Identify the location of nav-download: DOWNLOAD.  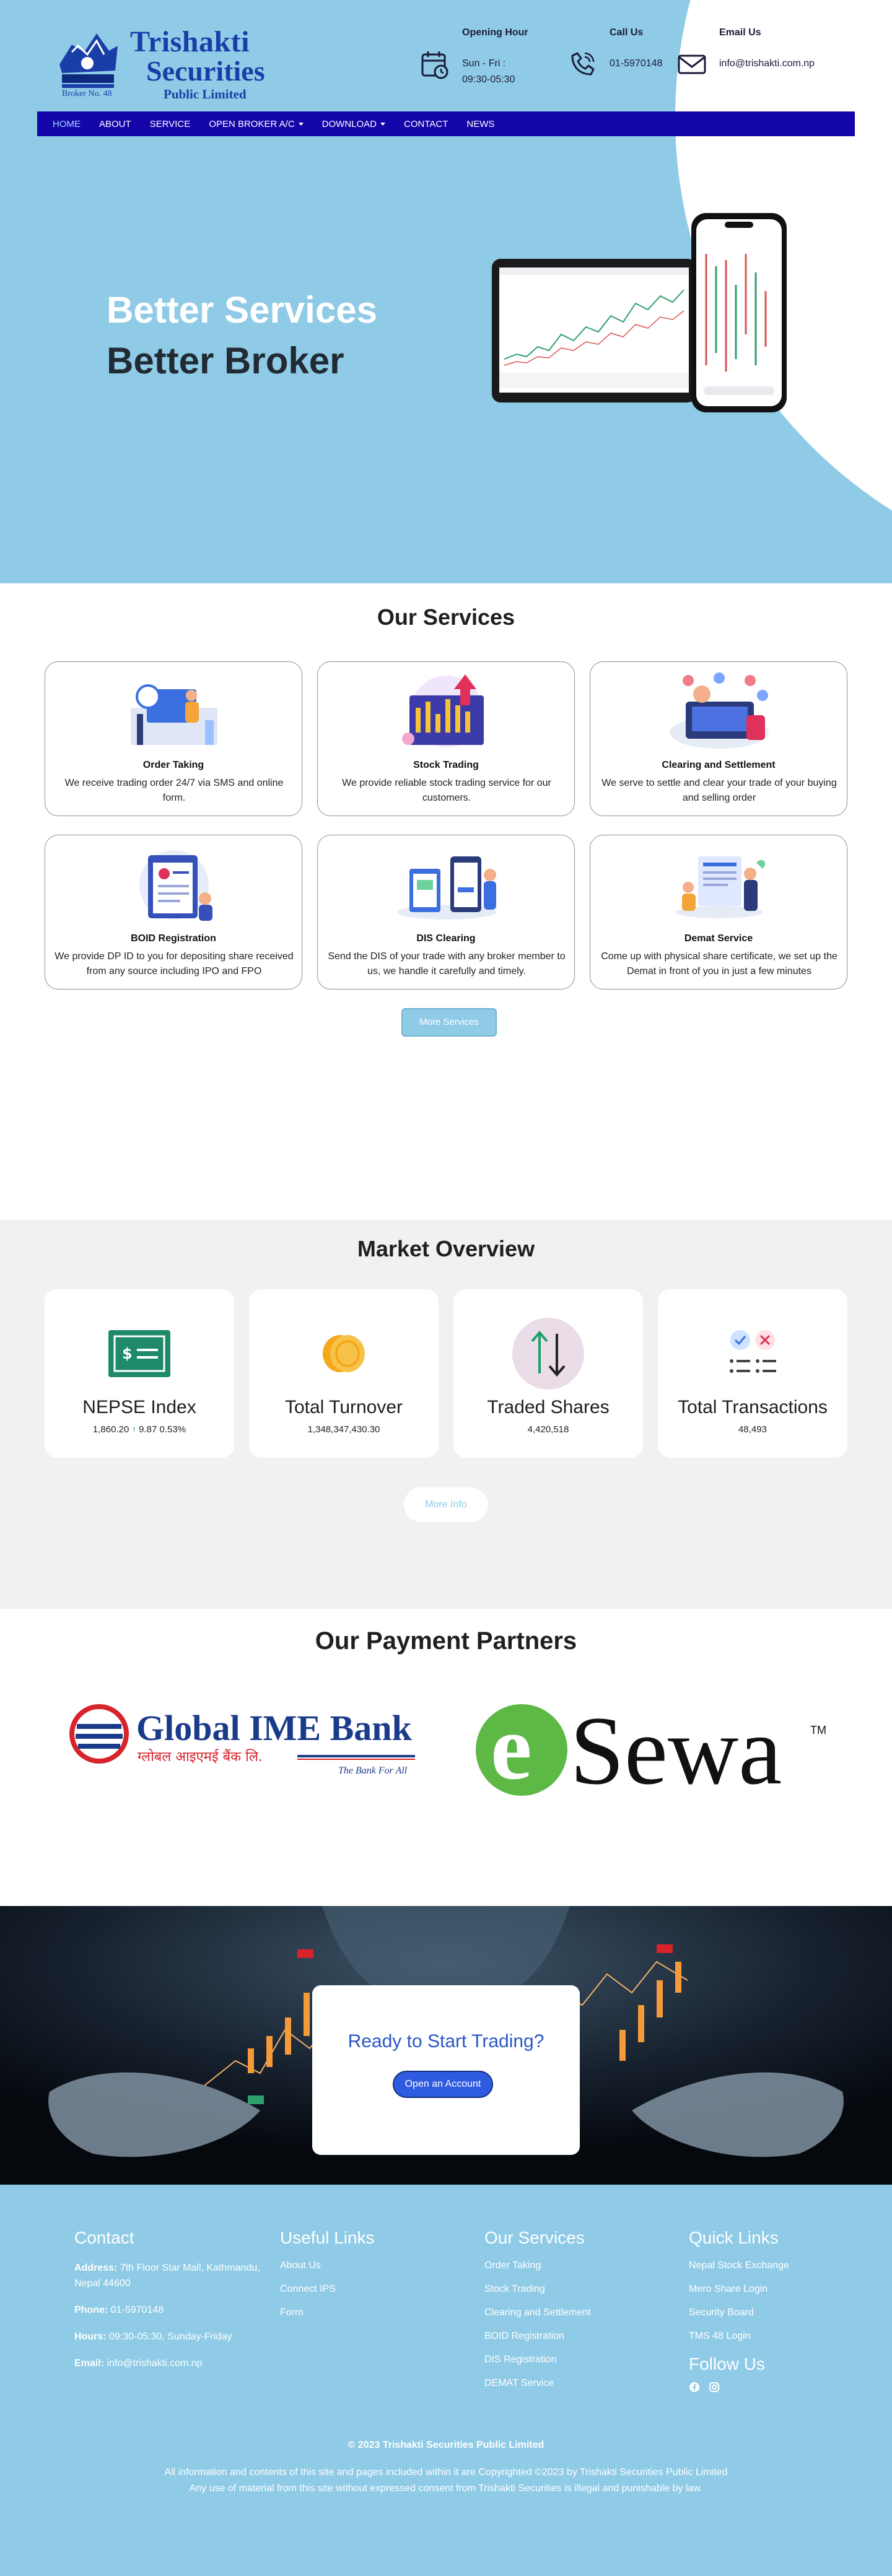
(353, 124).